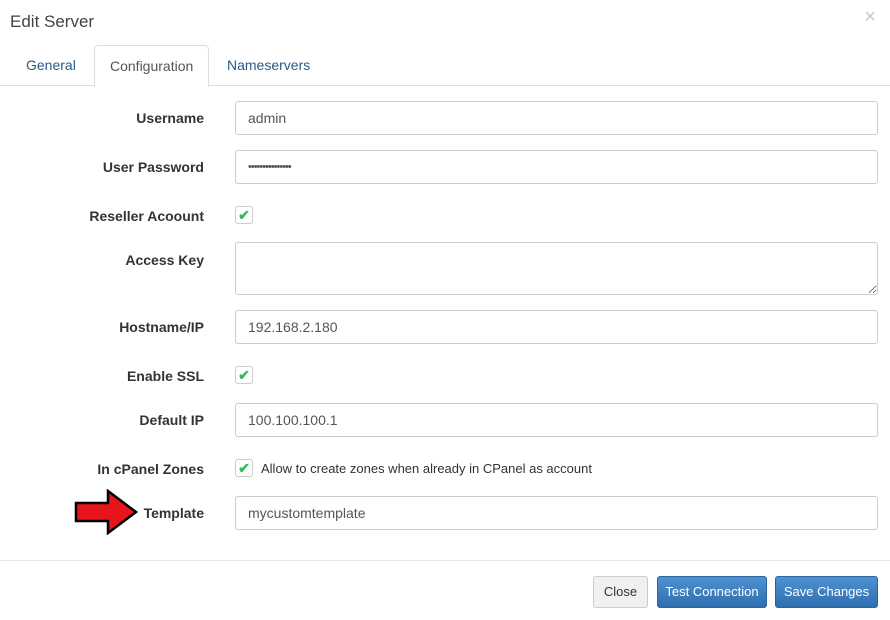 The image size is (890, 620). I want to click on hostname-label: Hostname/IP, so click(161, 327).